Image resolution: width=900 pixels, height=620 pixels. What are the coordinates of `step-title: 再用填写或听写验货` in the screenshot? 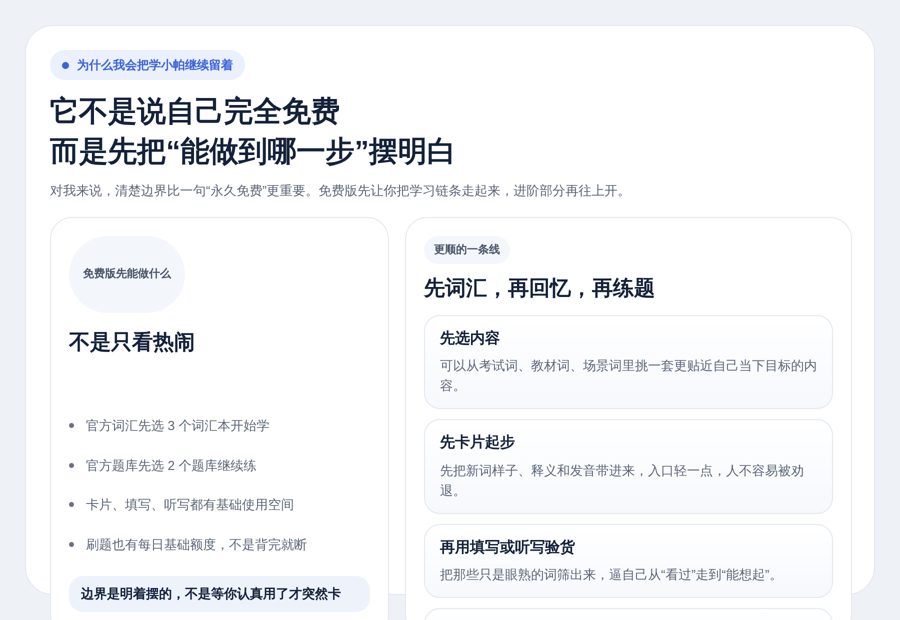 It's located at (508, 548).